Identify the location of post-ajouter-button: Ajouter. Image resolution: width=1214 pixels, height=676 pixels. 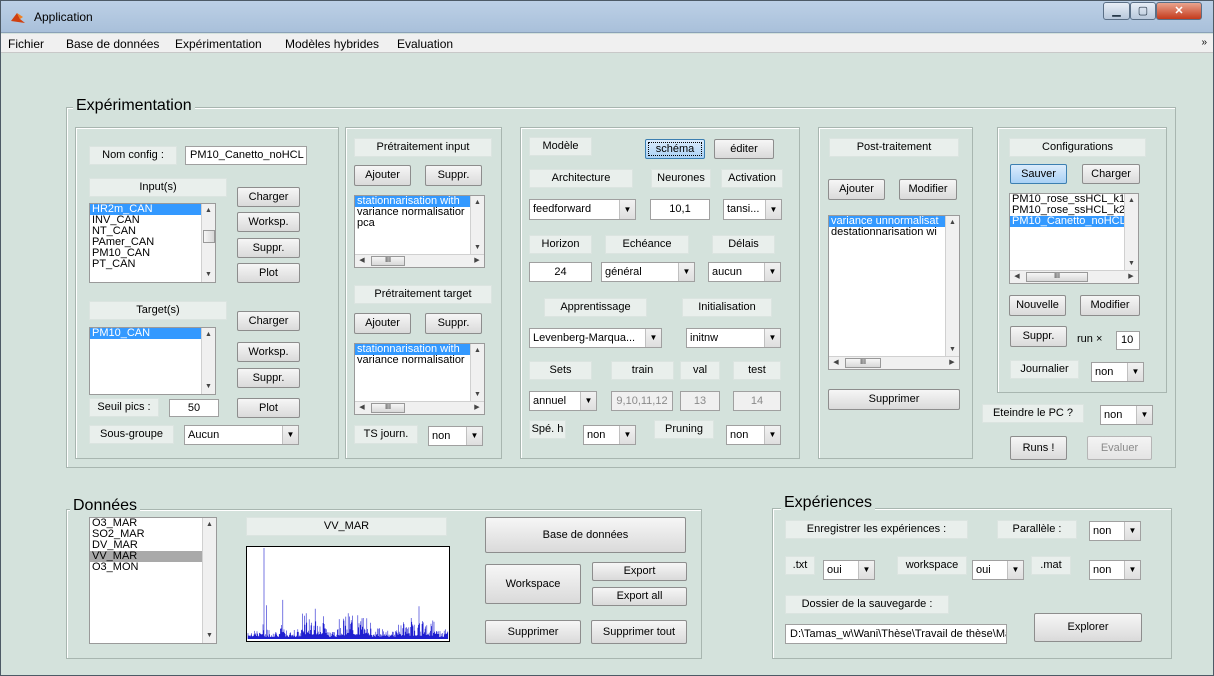
(856, 189).